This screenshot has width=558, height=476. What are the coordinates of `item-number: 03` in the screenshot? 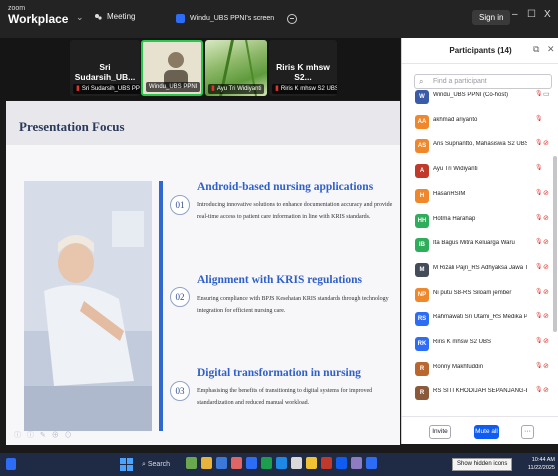 It's located at (180, 391).